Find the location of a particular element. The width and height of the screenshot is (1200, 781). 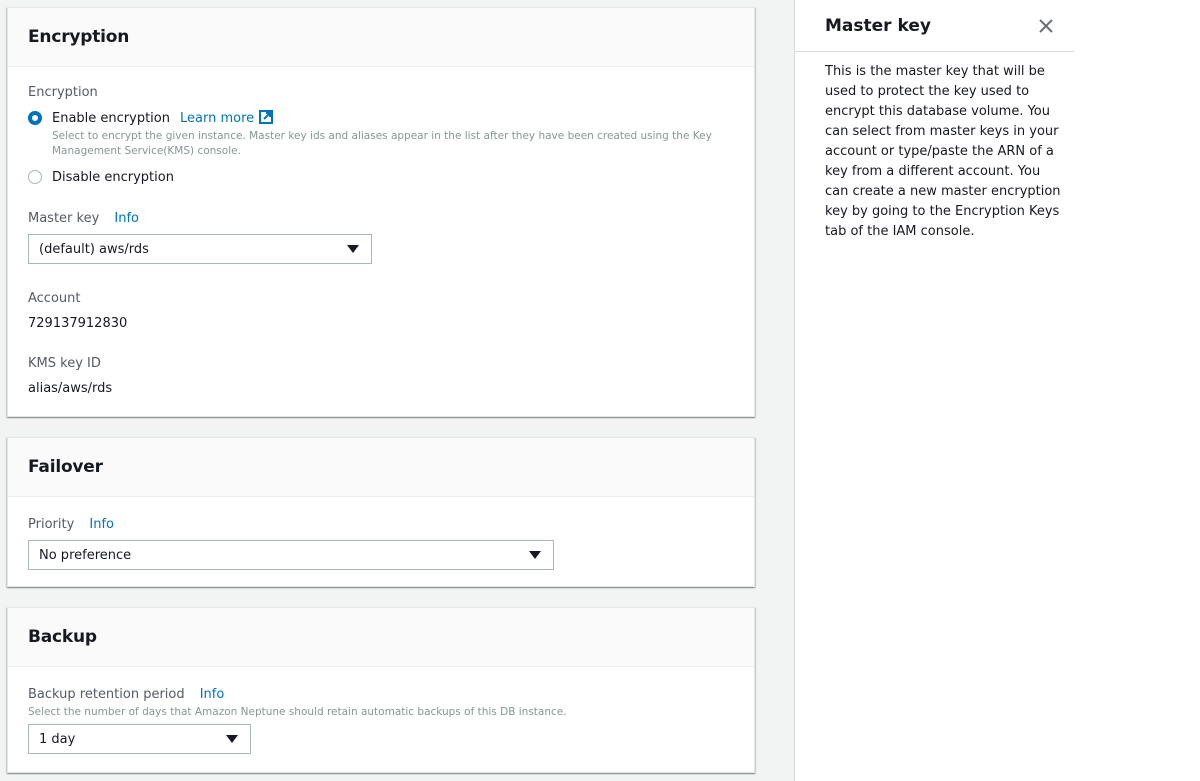

backup-retention-info-link: Info is located at coordinates (212, 694).